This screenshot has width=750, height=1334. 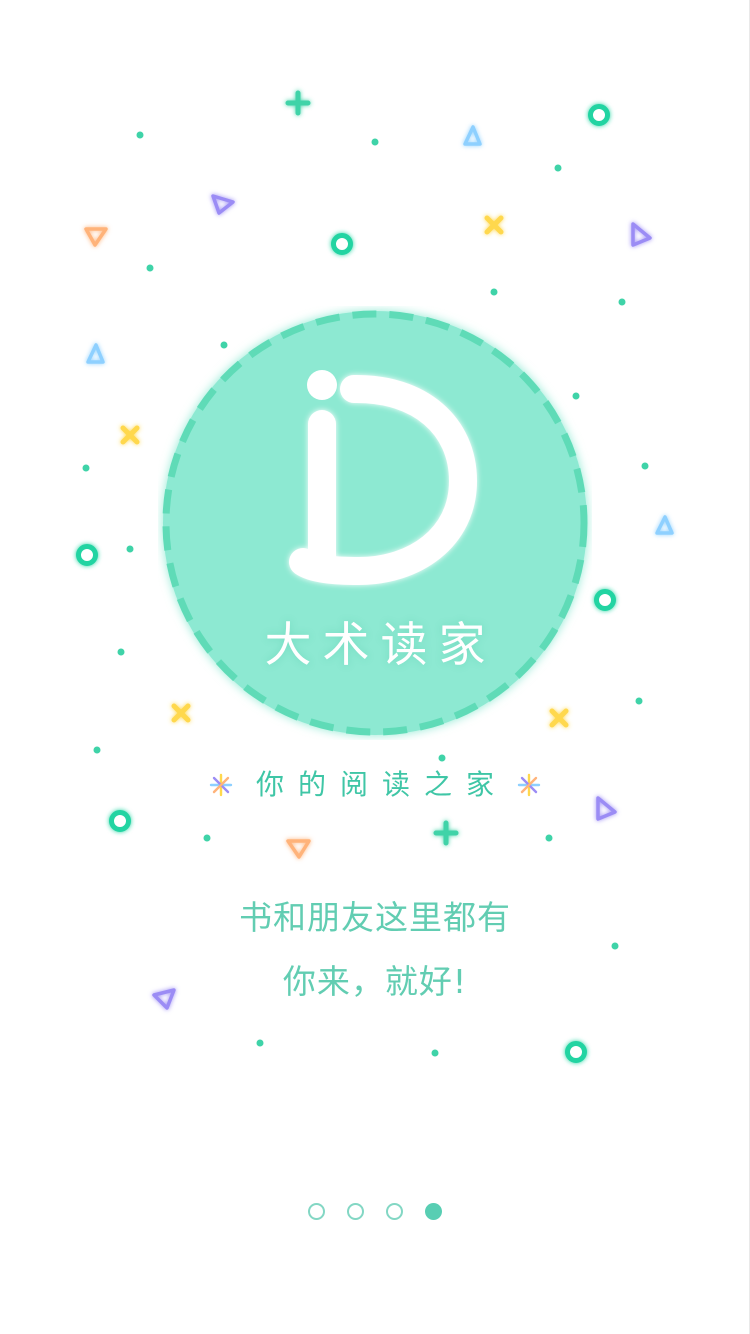 What do you see at coordinates (375, 1211) in the screenshot?
I see `page-indicator` at bounding box center [375, 1211].